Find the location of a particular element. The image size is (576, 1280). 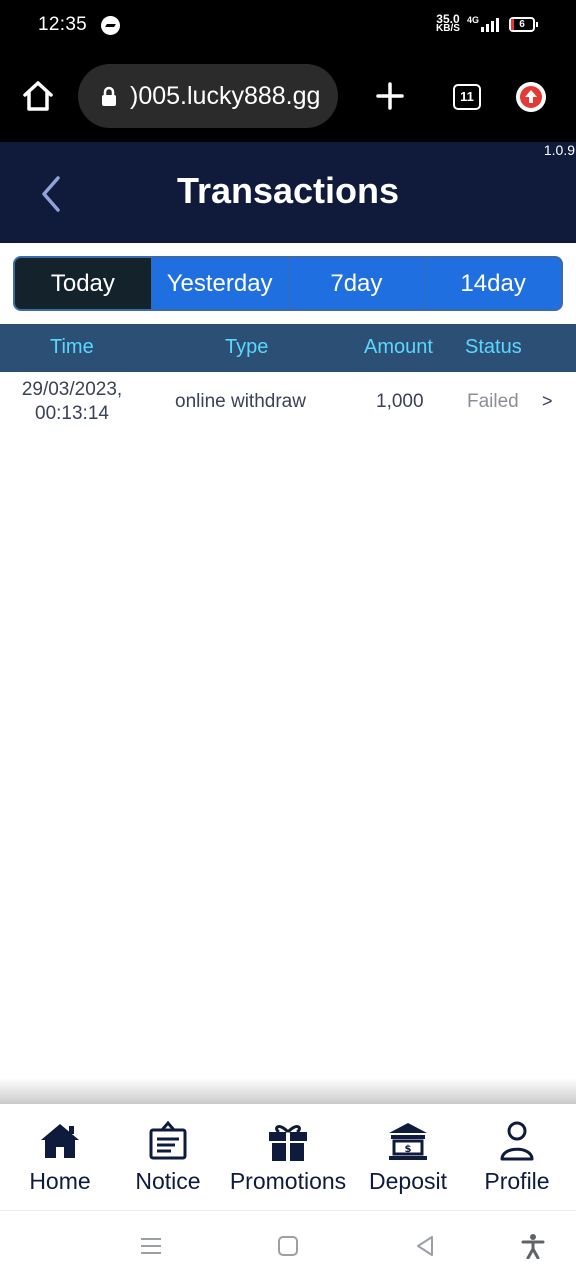

recent-apps-icon is located at coordinates (151, 1246).